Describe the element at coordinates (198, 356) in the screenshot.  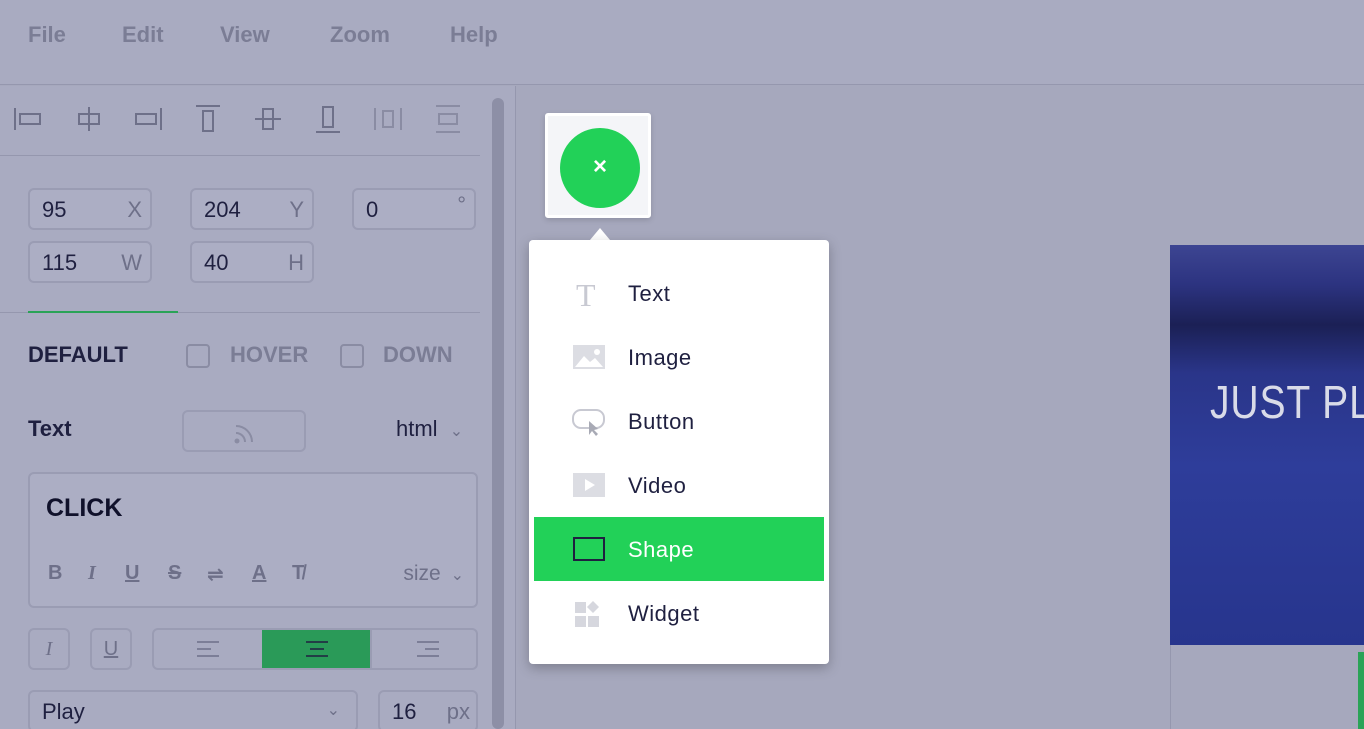
I see `hover-checkbox` at that location.